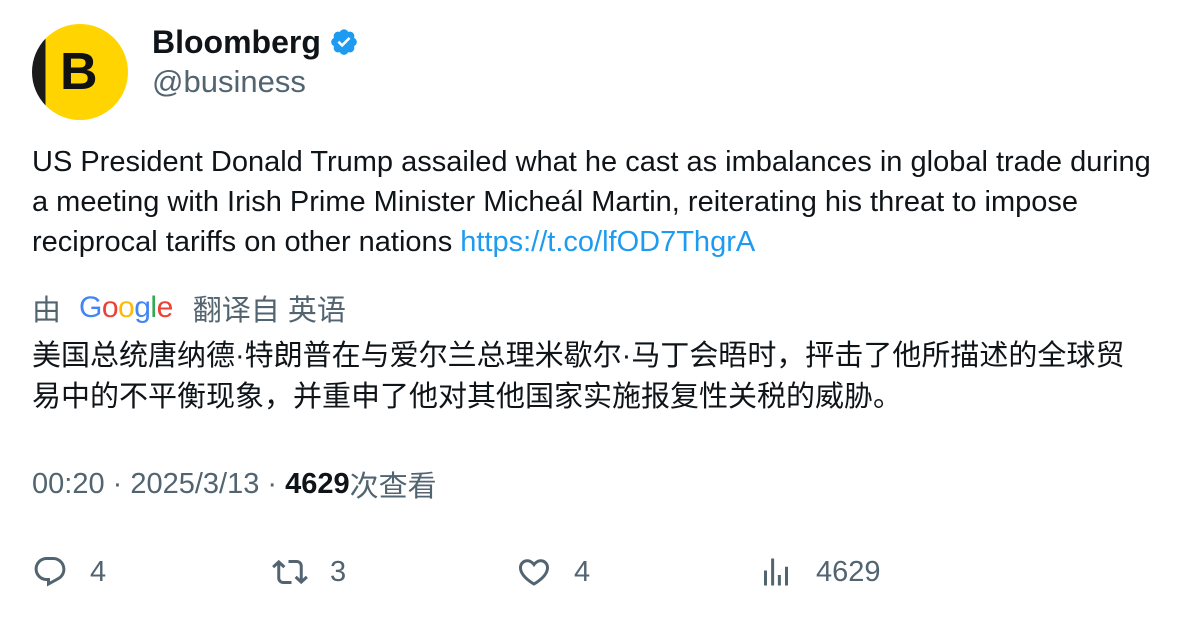 This screenshot has height=618, width=1196. Describe the element at coordinates (142, 307) in the screenshot. I see `google-logo-letter: g` at that location.